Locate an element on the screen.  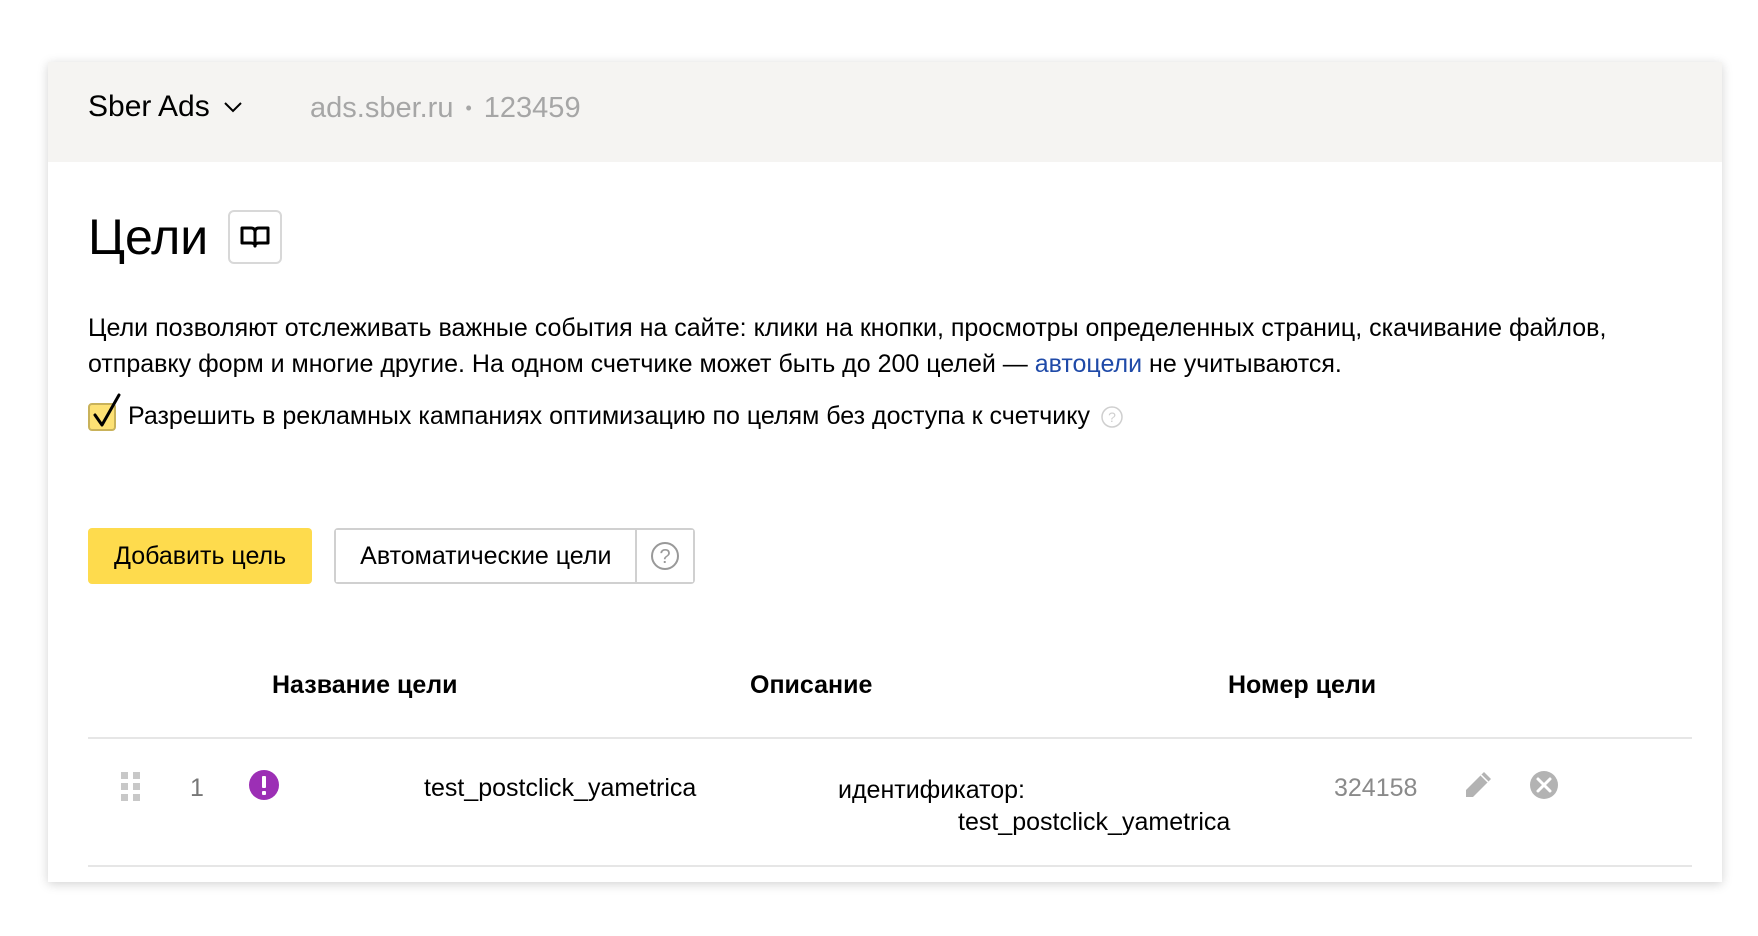
goal-number: 324158 is located at coordinates (1376, 788).